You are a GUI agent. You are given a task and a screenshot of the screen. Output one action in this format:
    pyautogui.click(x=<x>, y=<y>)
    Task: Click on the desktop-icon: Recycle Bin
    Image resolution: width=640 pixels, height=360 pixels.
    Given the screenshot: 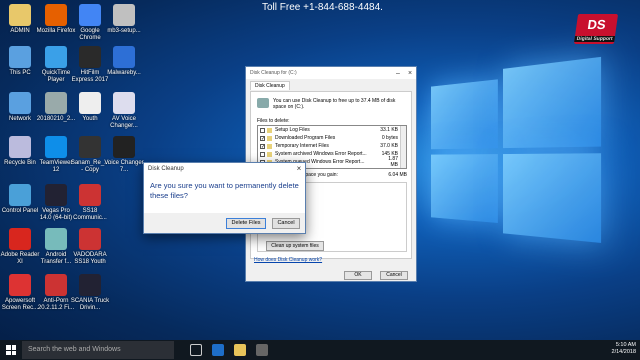 What is the action you would take?
    pyautogui.click(x=20, y=151)
    